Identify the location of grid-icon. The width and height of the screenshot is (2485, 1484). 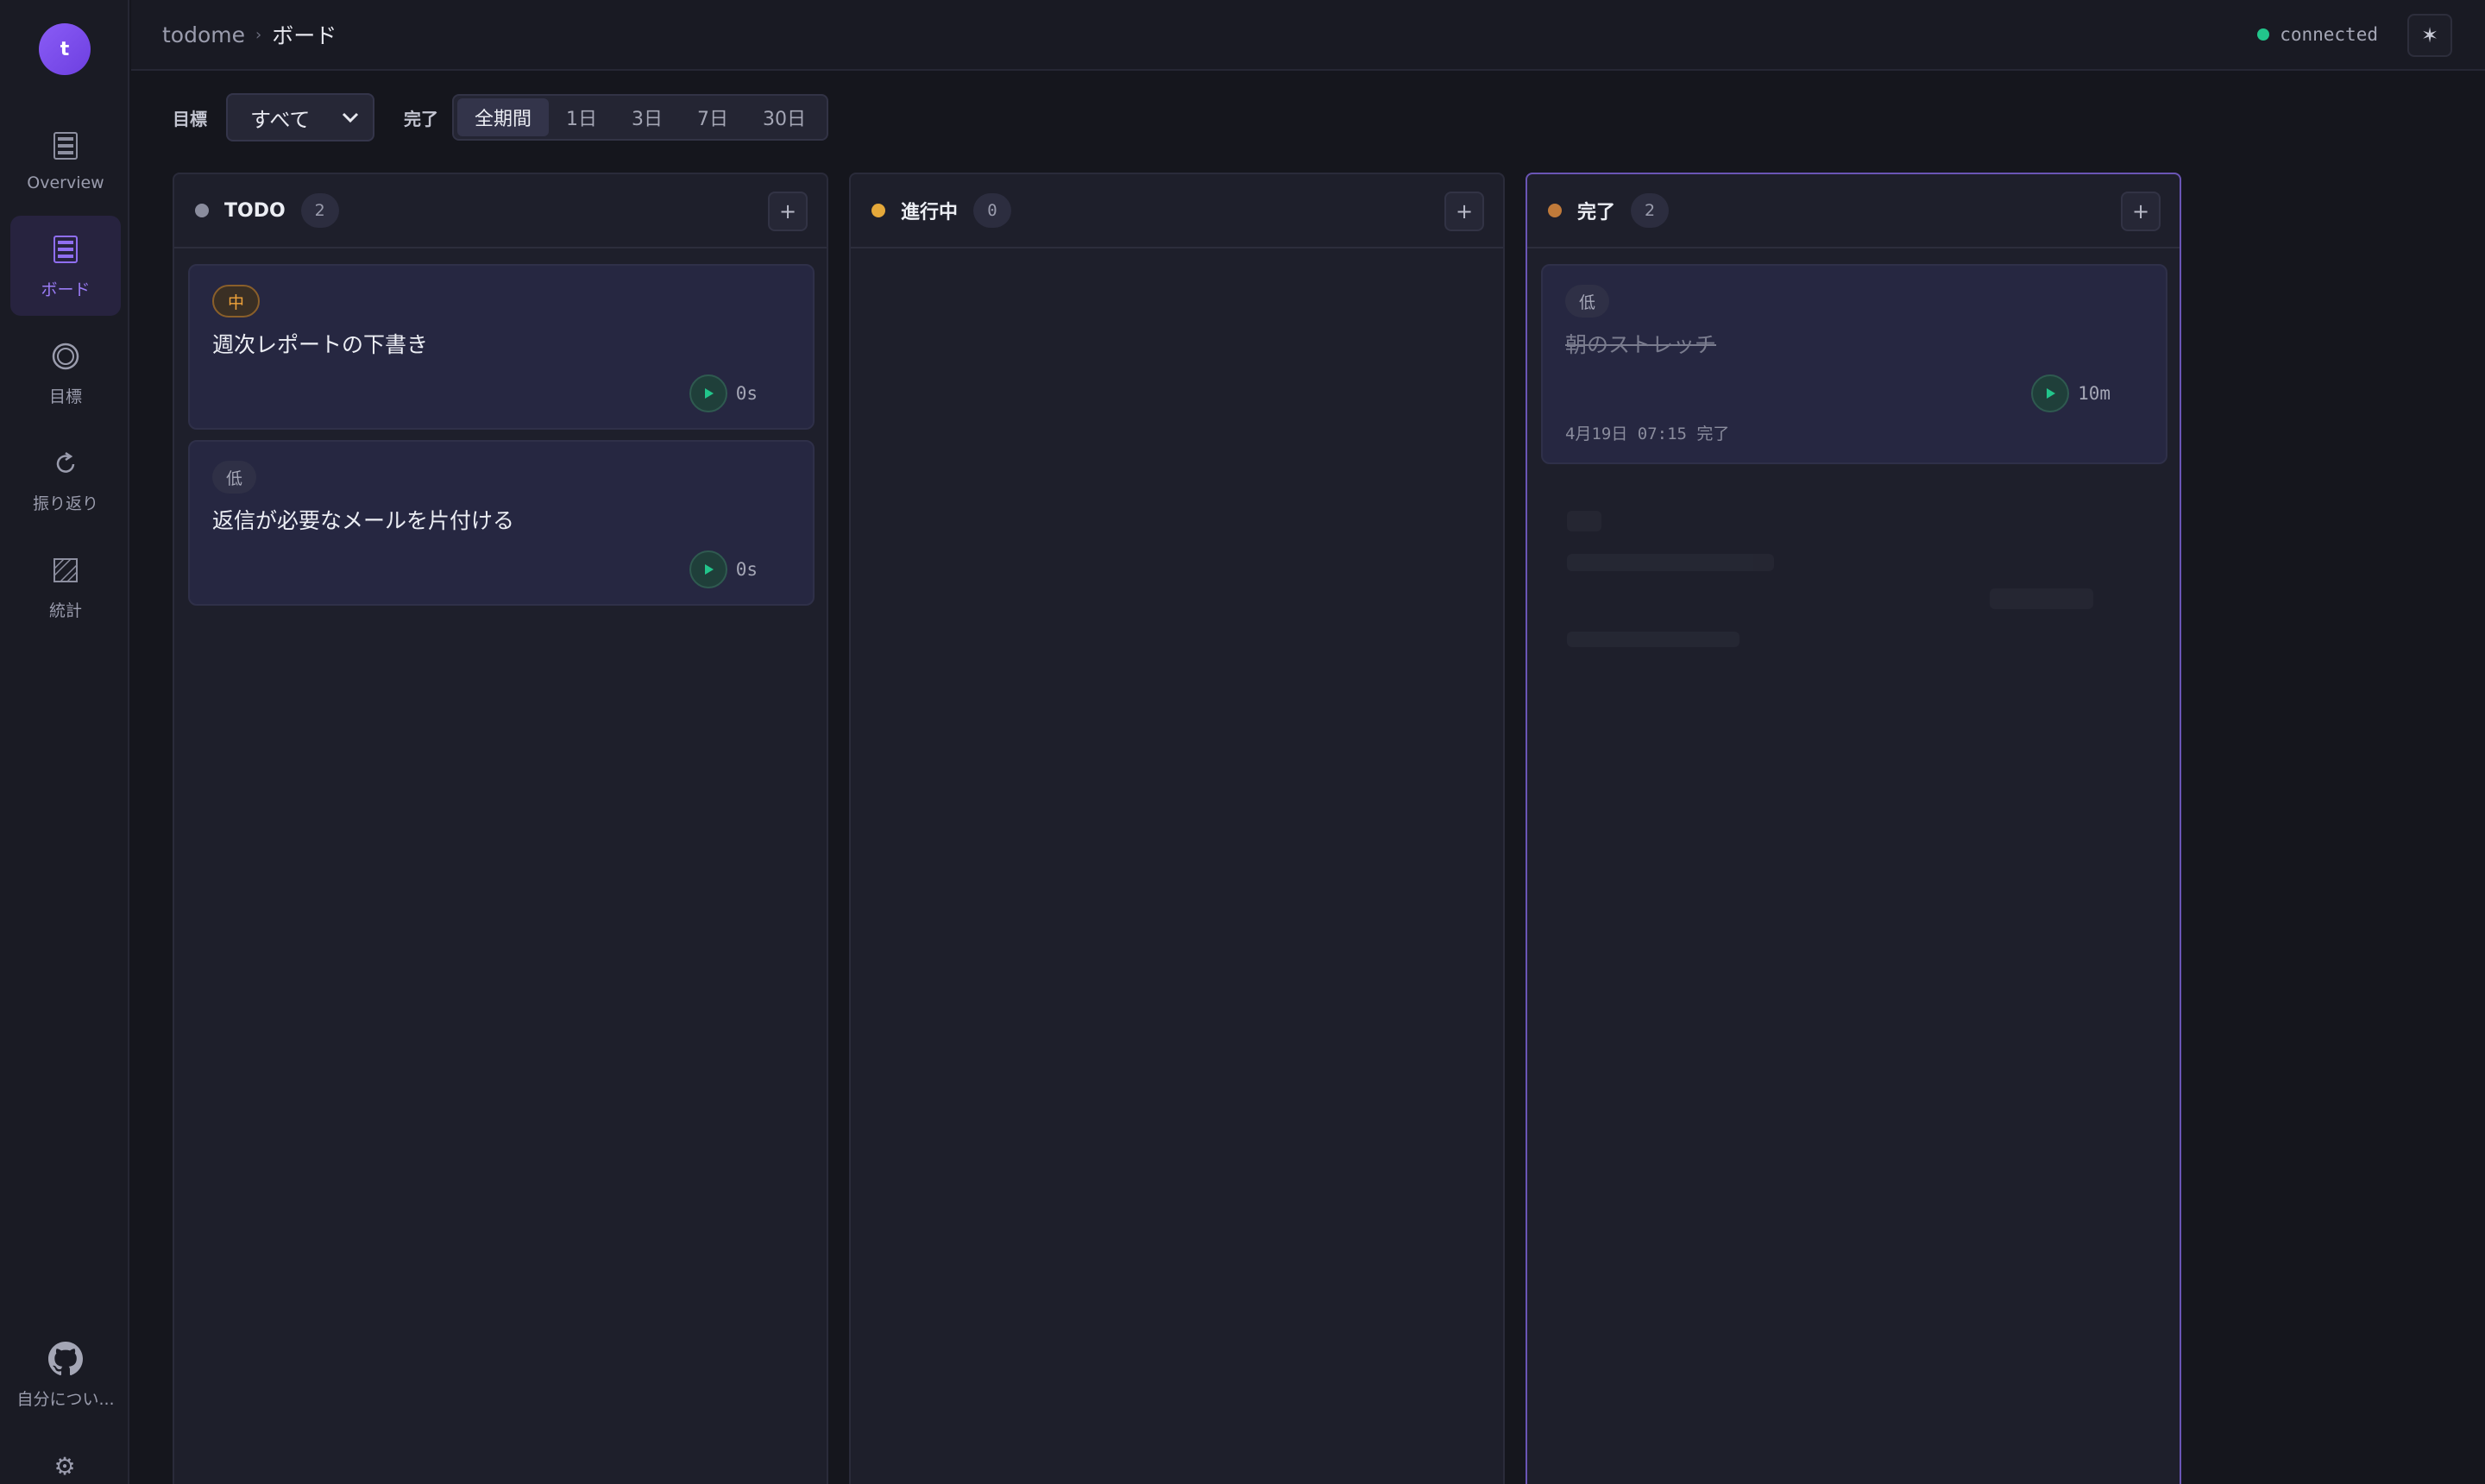
(65, 146).